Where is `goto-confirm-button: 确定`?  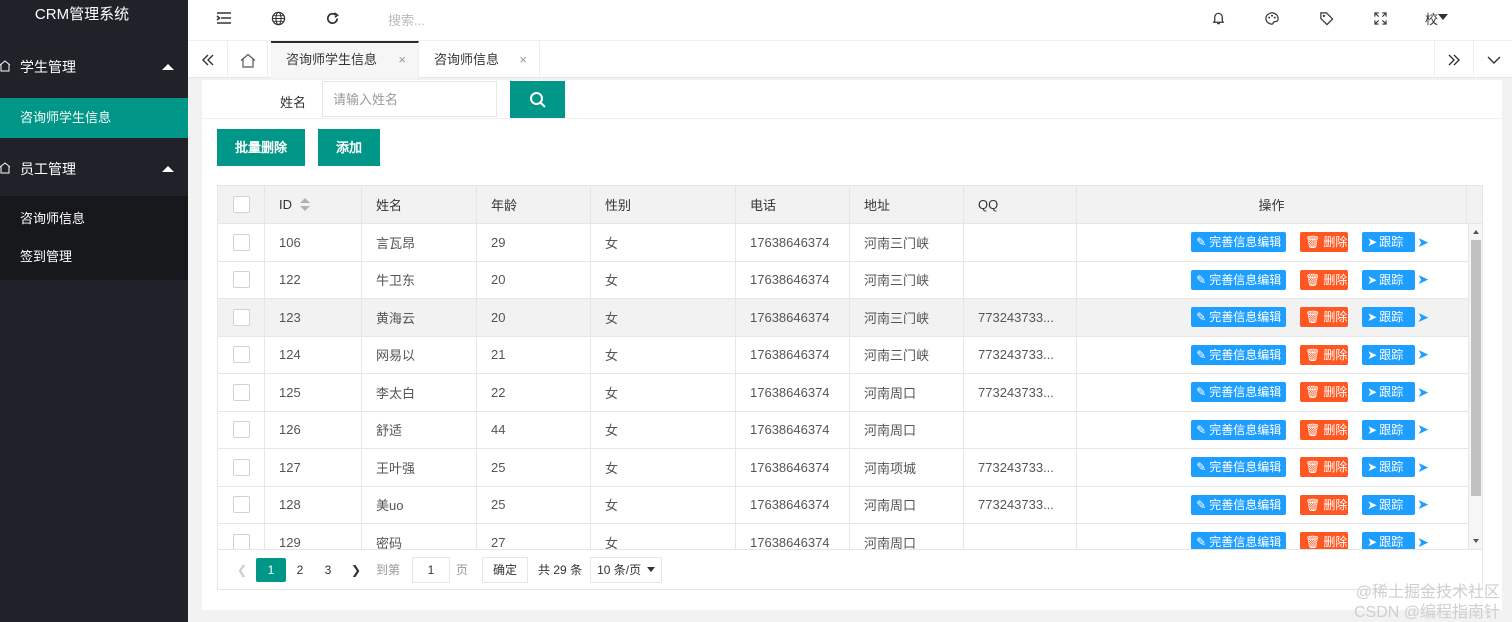
goto-confirm-button: 确定 is located at coordinates (505, 569).